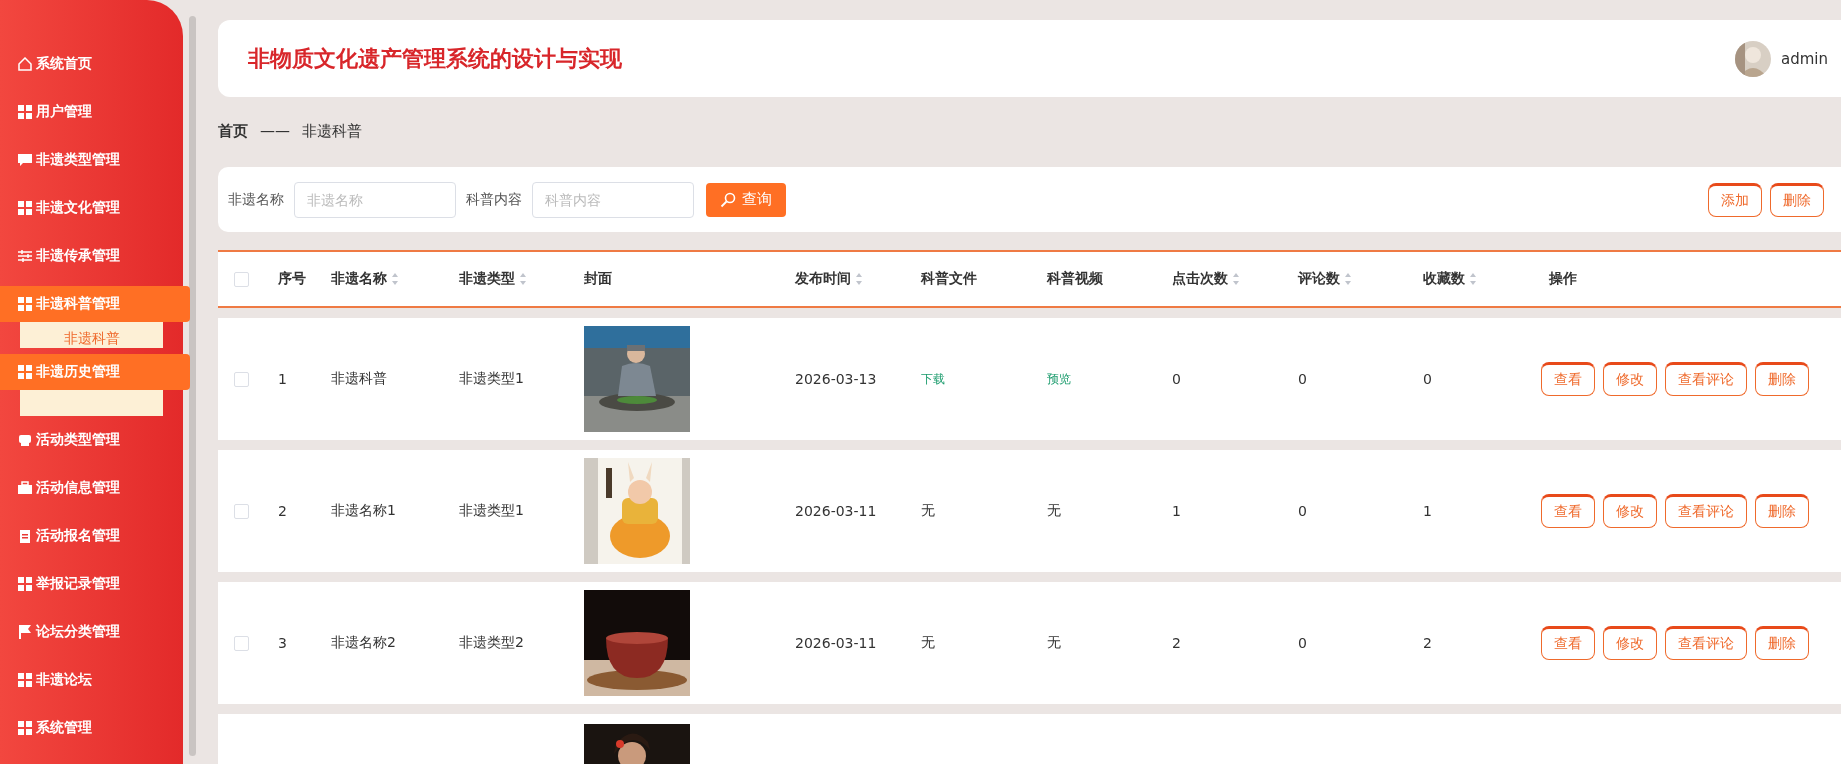  Describe the element at coordinates (1075, 279) in the screenshot. I see `column-header: 科普视频` at that location.